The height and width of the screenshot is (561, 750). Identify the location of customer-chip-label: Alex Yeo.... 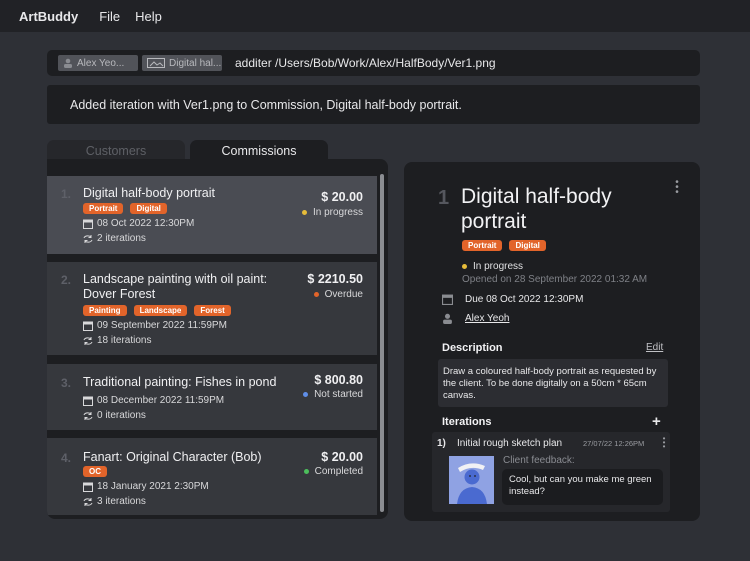
(101, 63).